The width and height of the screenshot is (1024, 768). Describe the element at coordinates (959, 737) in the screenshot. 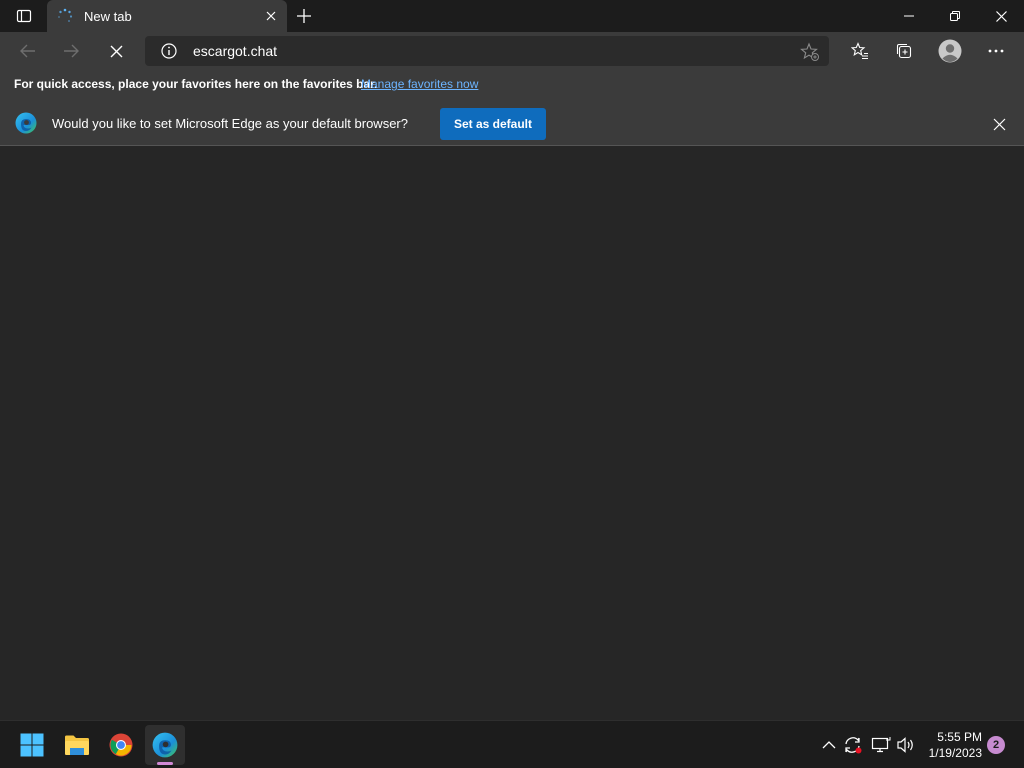

I see `clock-time: 5:55 PM` at that location.